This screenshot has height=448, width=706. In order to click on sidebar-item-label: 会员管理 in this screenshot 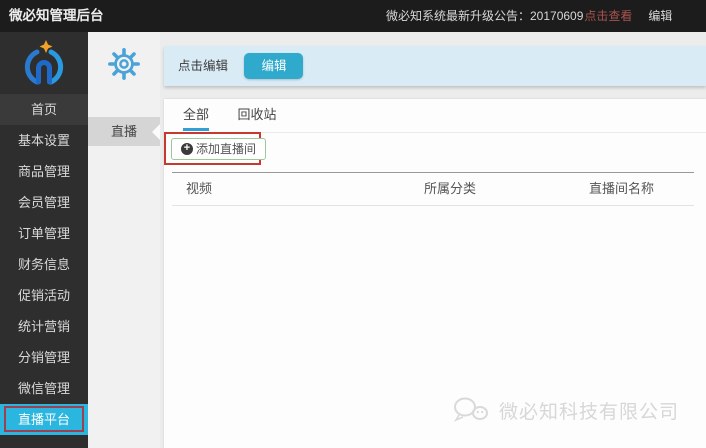, I will do `click(43, 202)`.